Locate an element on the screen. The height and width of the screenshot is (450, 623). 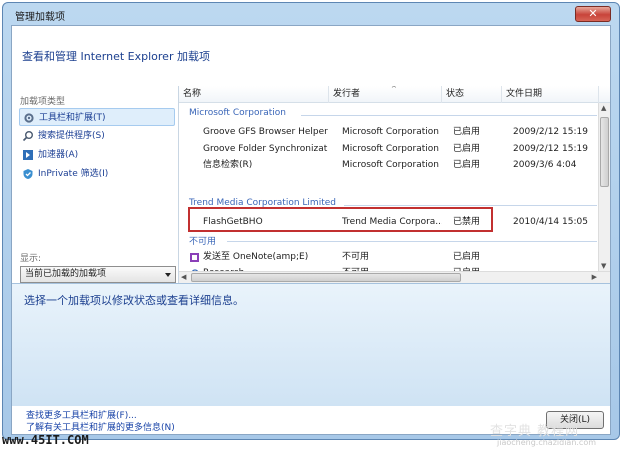
learn-more-toolbars-link: 了解有关工具栏和扩展的更多信息(N) is located at coordinates (100, 426).